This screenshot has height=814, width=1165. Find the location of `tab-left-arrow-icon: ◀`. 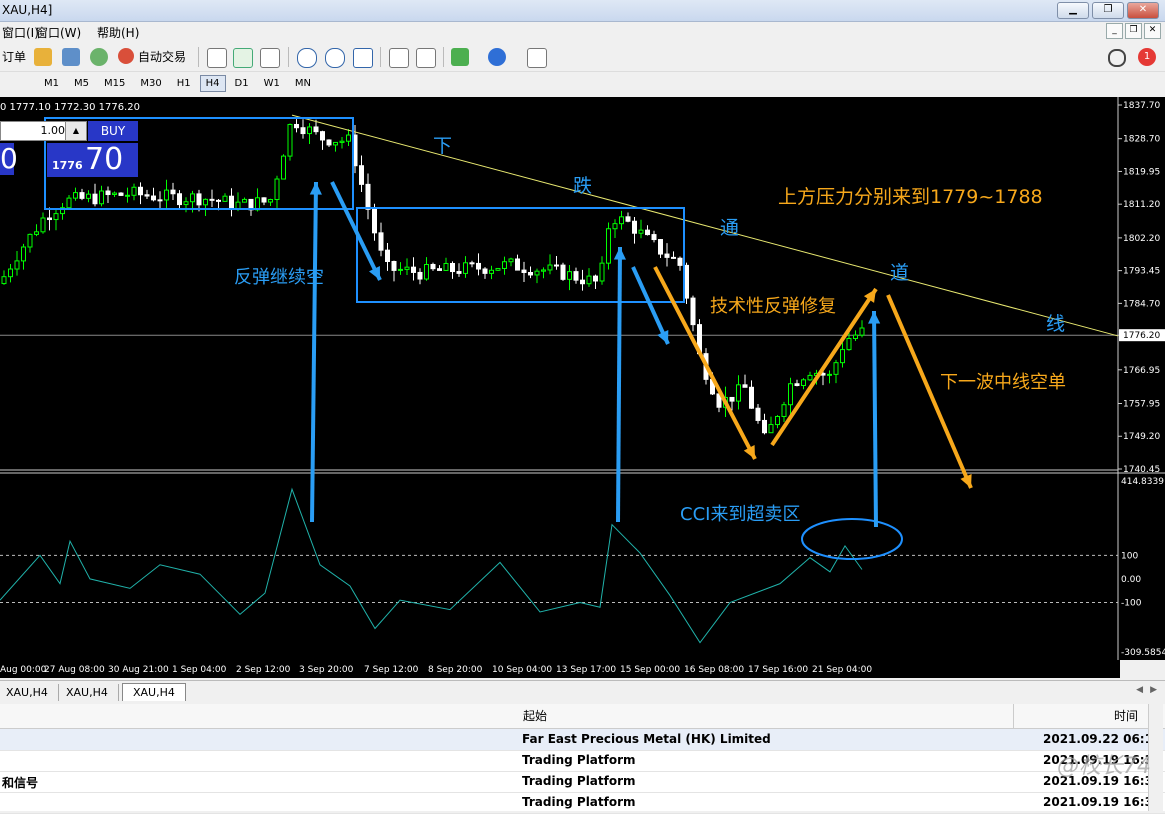

tab-left-arrow-icon: ◀ is located at coordinates (1139, 690).